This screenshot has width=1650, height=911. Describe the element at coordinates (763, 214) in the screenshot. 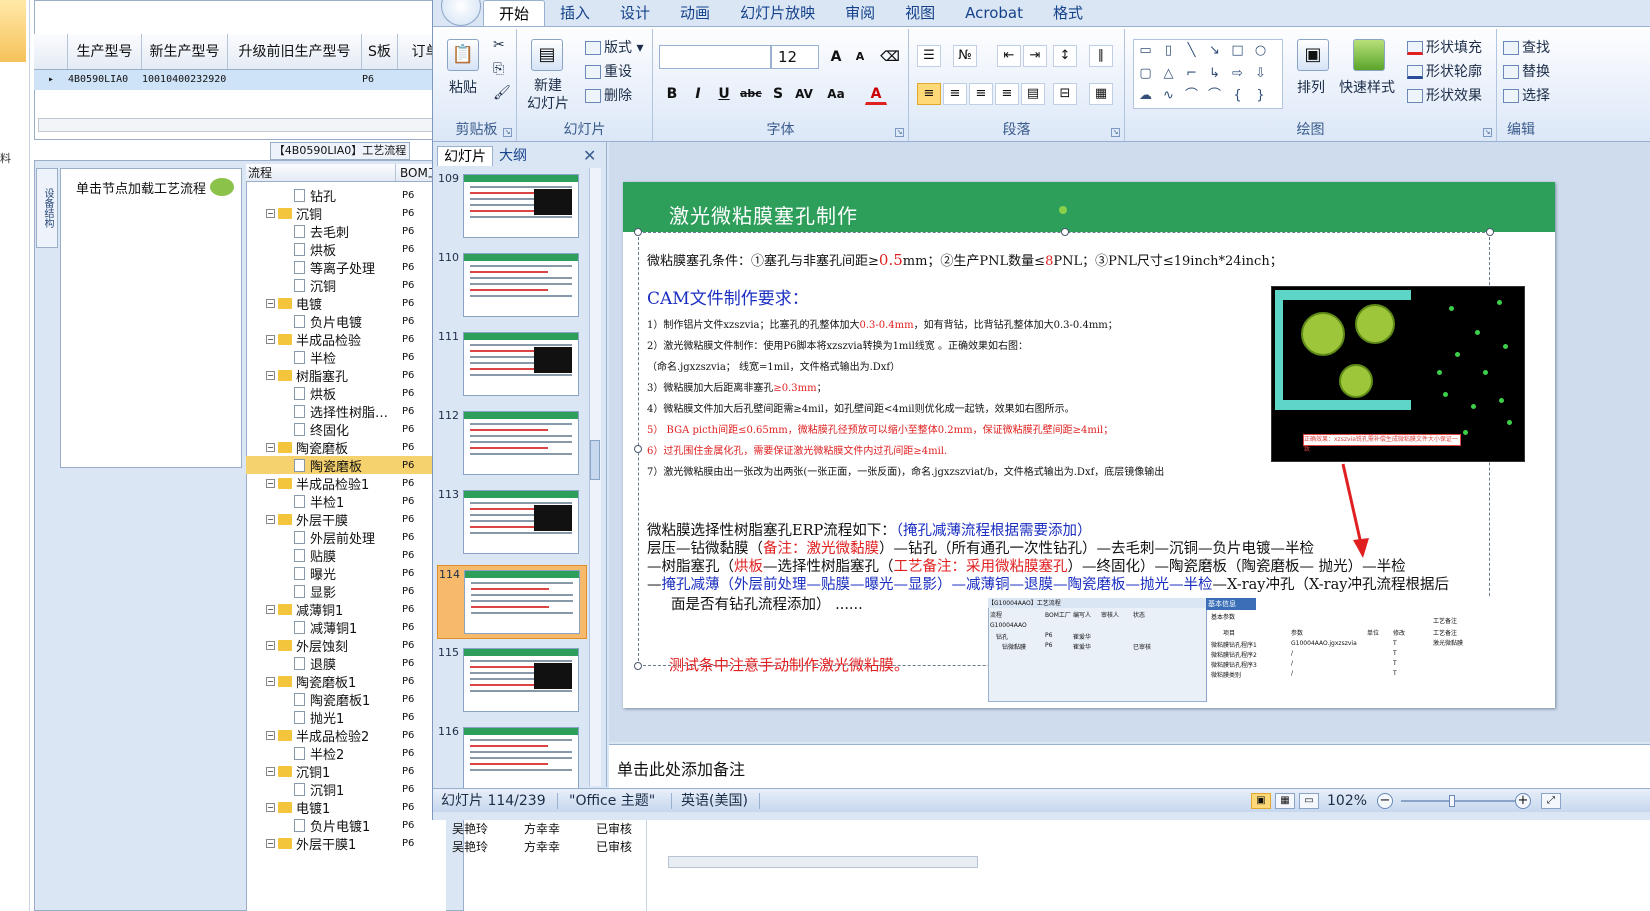

I see `slide-title: 激光微粘膜塞孔制作` at that location.